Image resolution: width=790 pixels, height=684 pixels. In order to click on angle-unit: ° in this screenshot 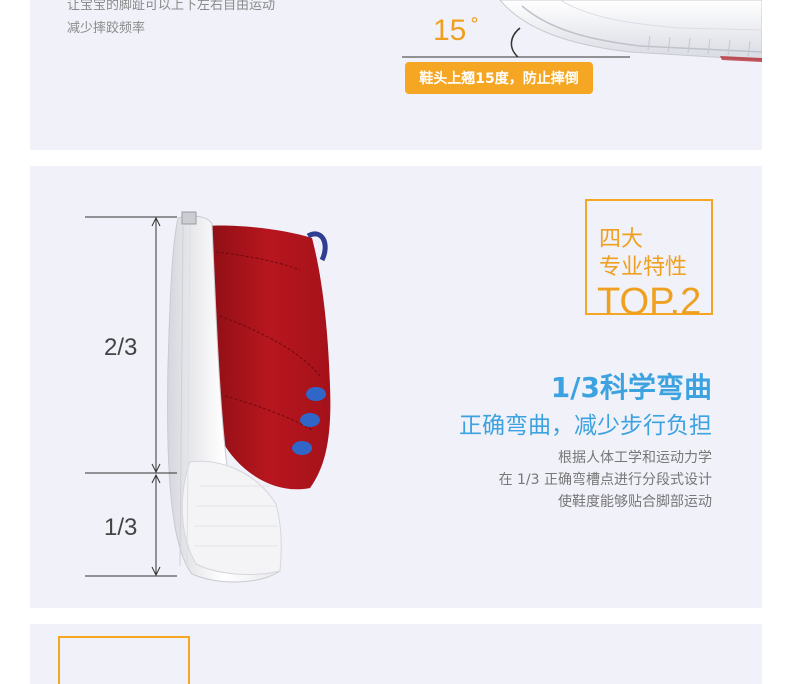, I will do `click(474, 24)`.